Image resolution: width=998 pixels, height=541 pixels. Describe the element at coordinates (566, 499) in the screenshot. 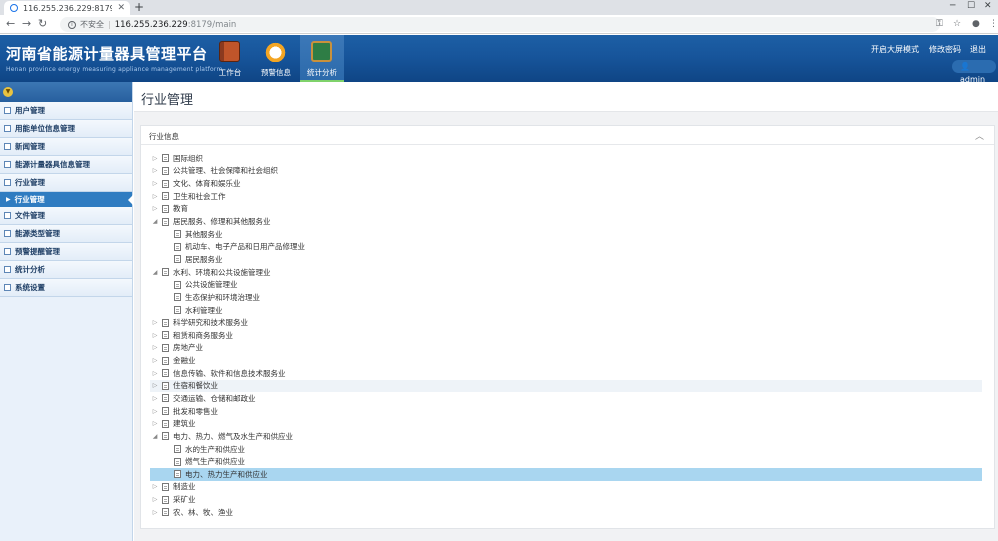

I see `tree-node: ▷ 采矿业` at that location.